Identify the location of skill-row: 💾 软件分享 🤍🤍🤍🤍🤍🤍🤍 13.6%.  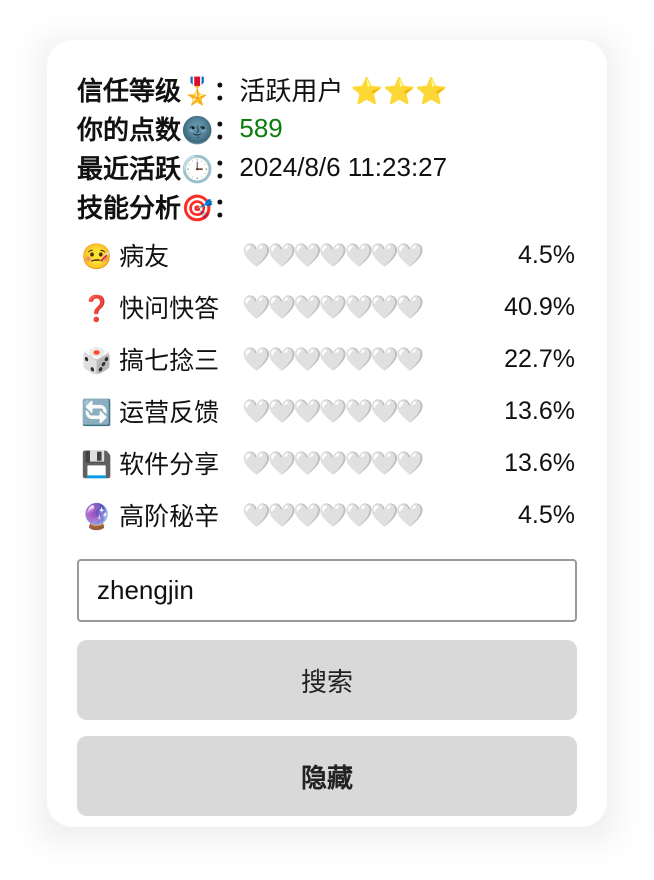
(327, 463).